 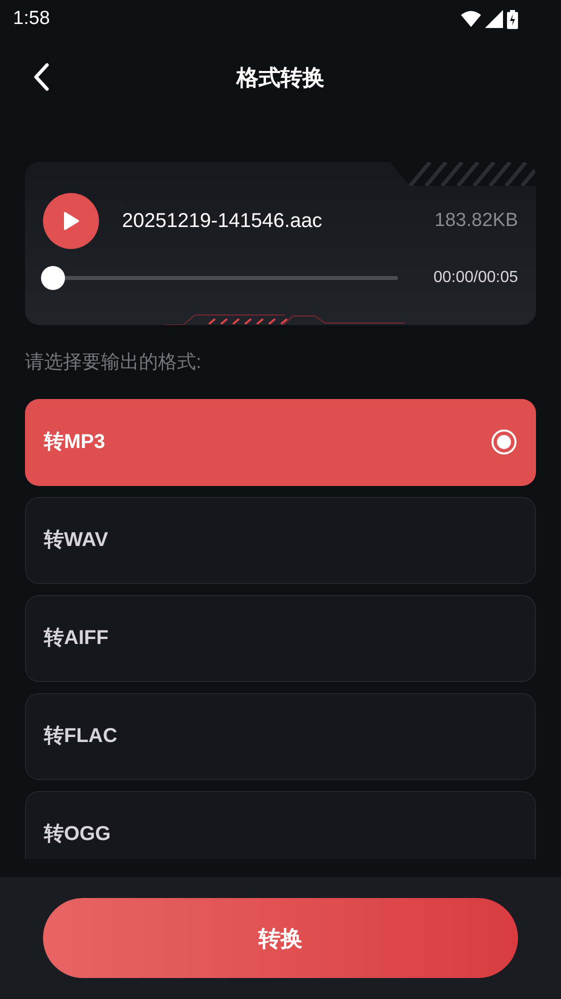 What do you see at coordinates (222, 221) in the screenshot?
I see `file-name: 20251219-141546.aac` at bounding box center [222, 221].